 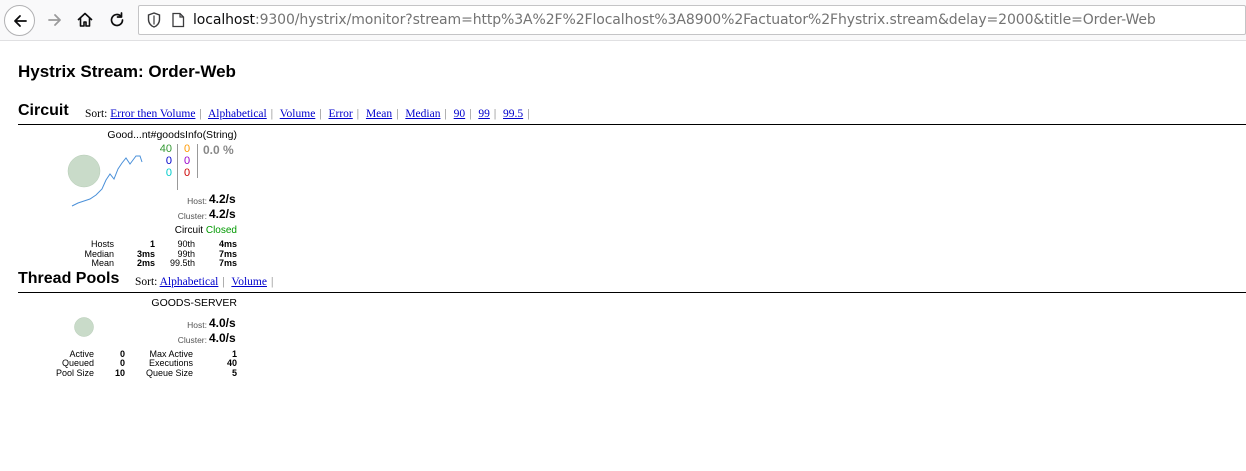 I want to click on p90-value: 4ms, so click(x=227, y=244).